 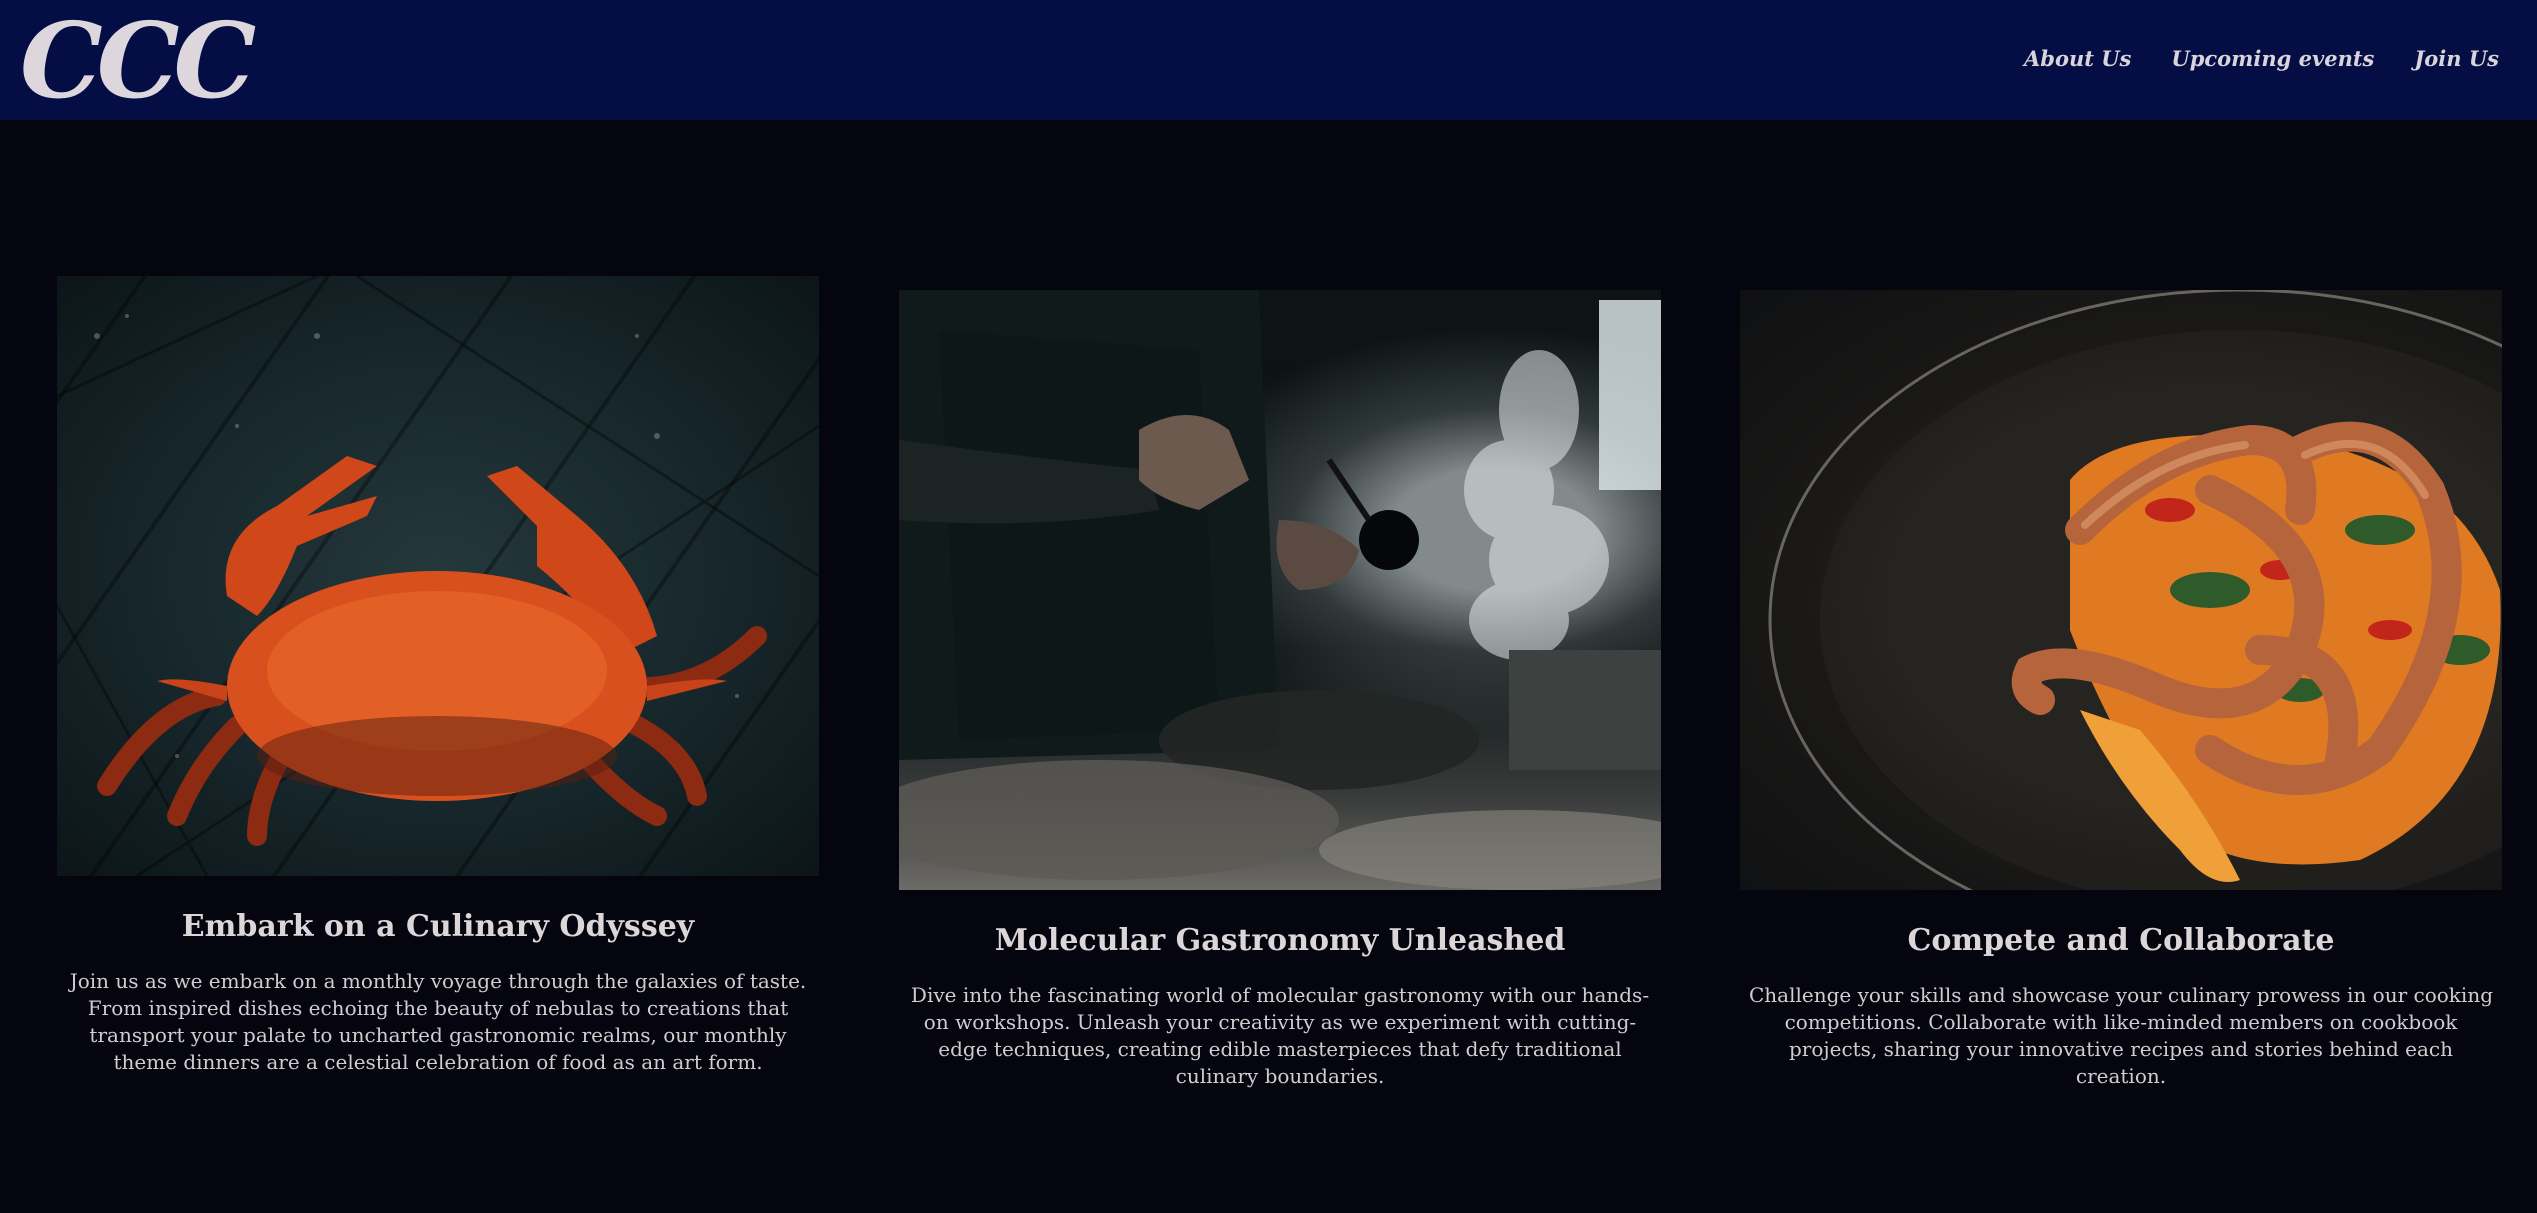 I want to click on site-logo: CCC, so click(x=138, y=61).